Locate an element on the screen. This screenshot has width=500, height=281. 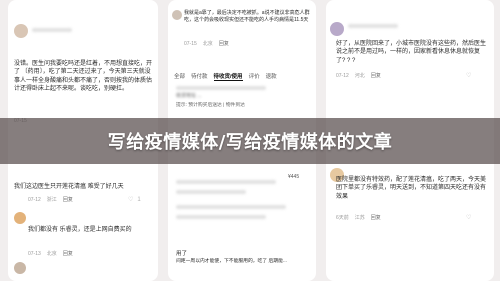
order-notice: 提示: 预计购买后送达 | 物件到达 is located at coordinates (210, 105).